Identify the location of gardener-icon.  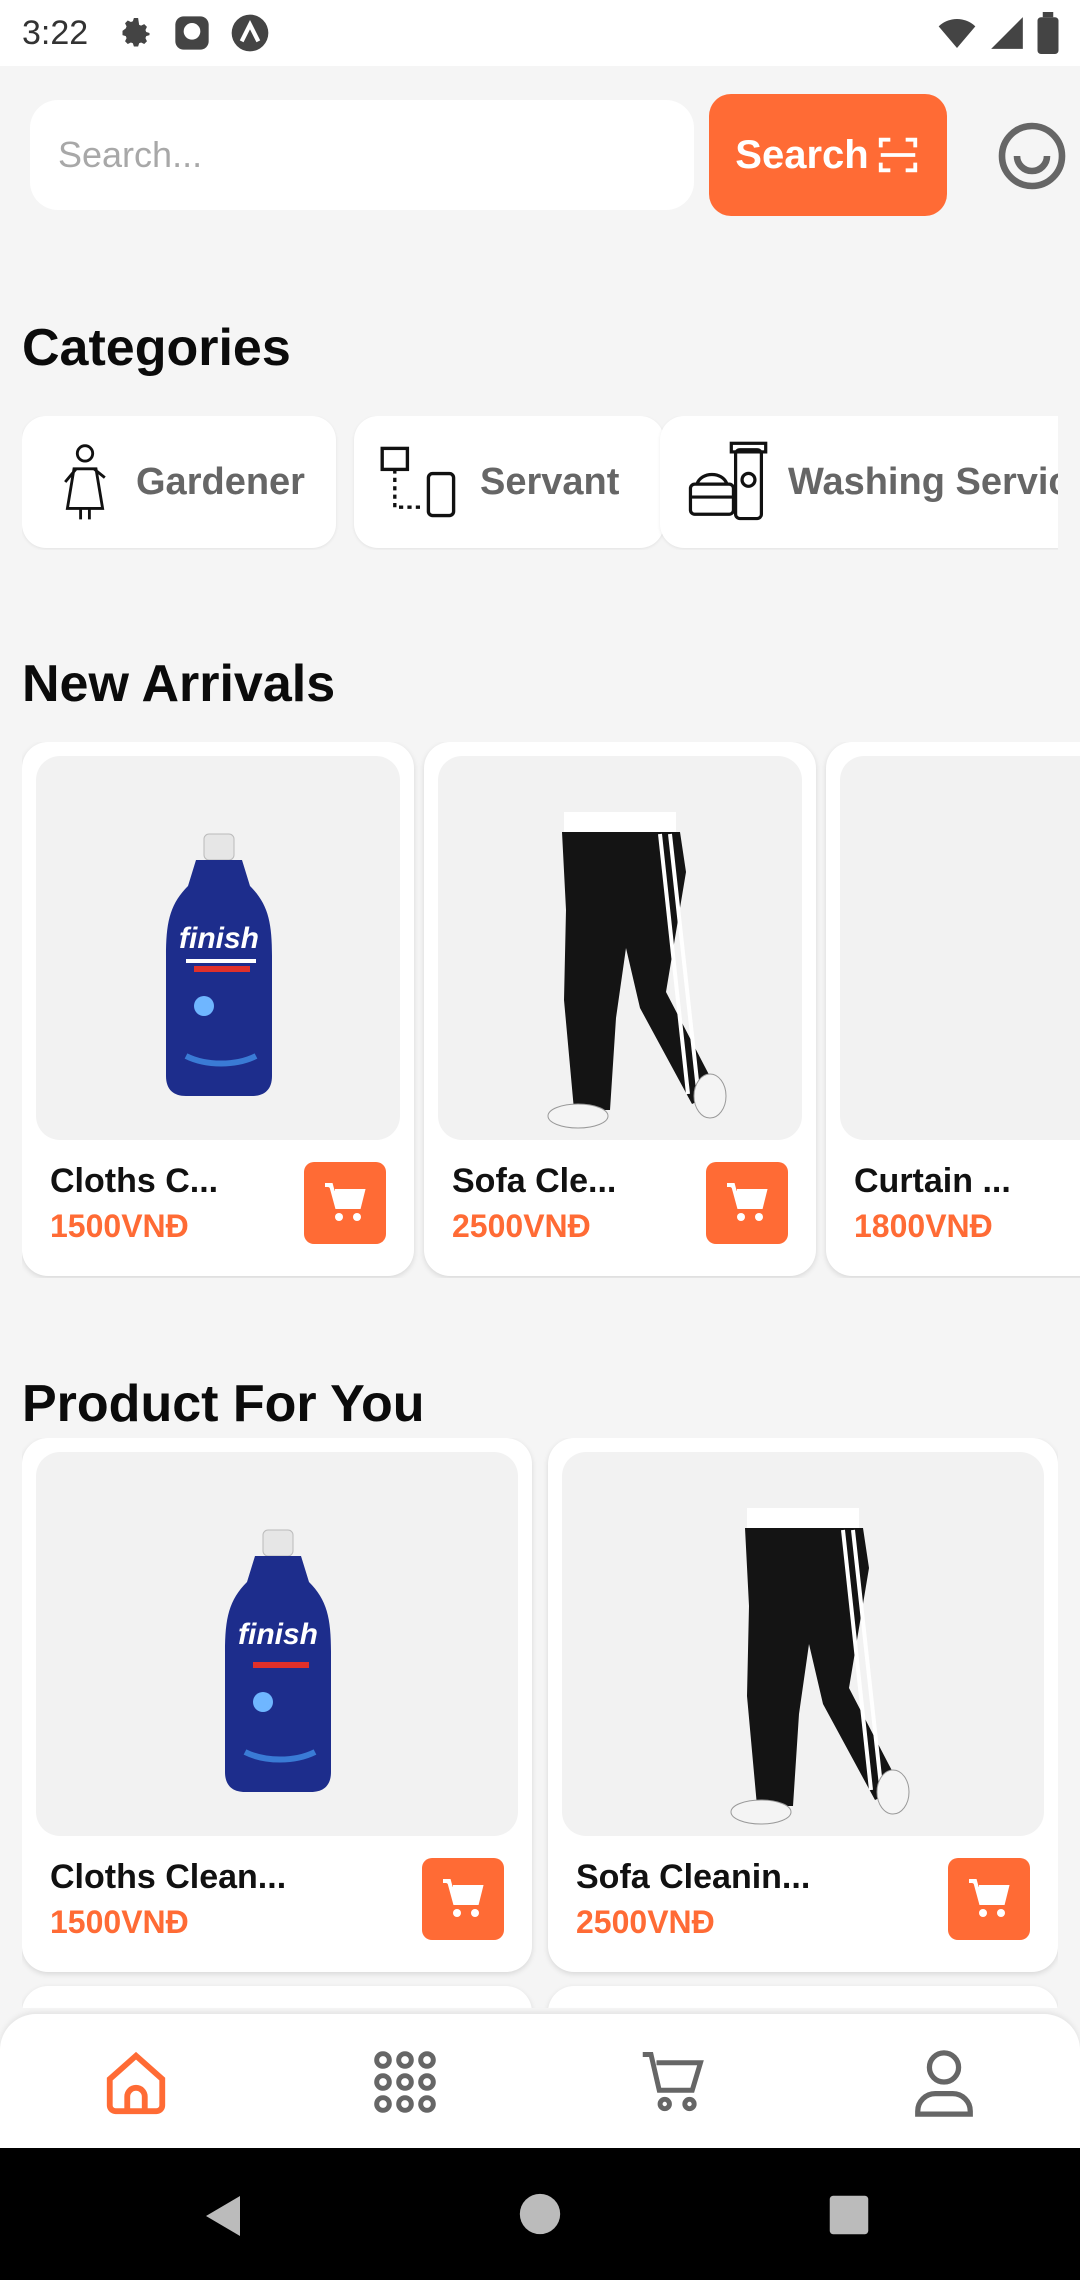
(85, 482).